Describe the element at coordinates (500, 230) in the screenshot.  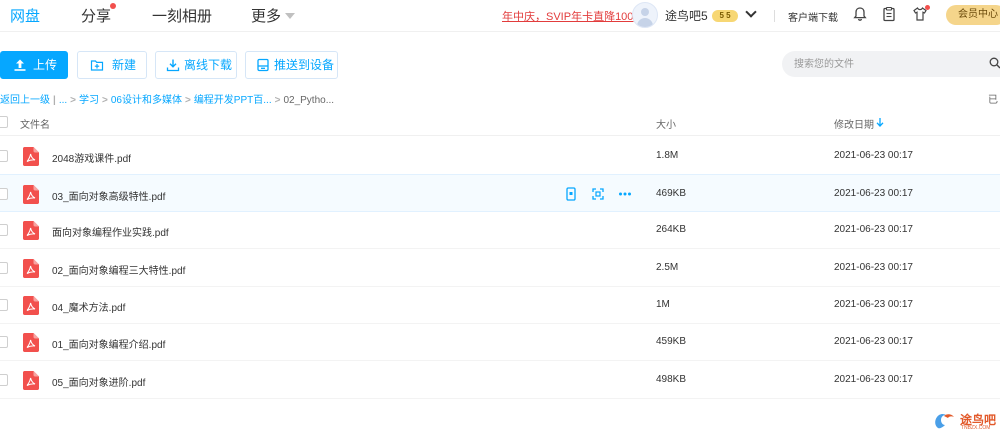
I see `table-row: 面向对象编程作业实践.pdf 264KB 2021-06-23 00:17` at that location.